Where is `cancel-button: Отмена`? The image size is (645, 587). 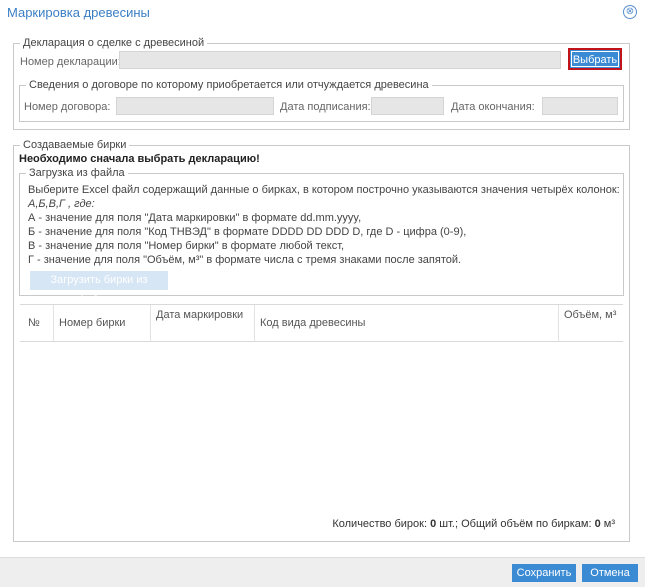
cancel-button: Отмена is located at coordinates (610, 573).